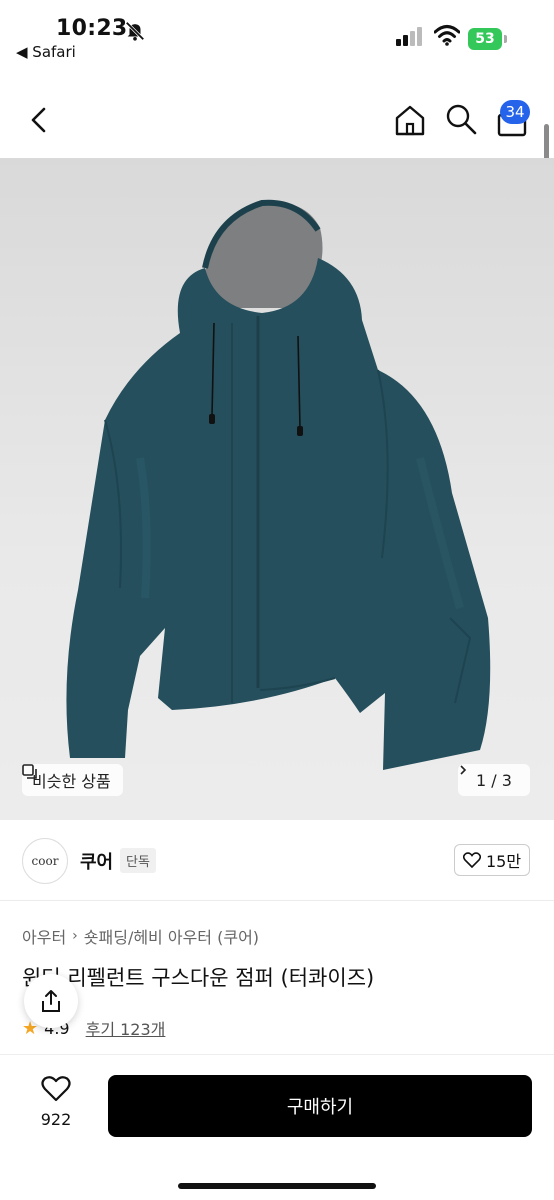 Image resolution: width=554 pixels, height=1200 pixels. Describe the element at coordinates (503, 861) in the screenshot. I see `brand-like-count: 15만` at that location.